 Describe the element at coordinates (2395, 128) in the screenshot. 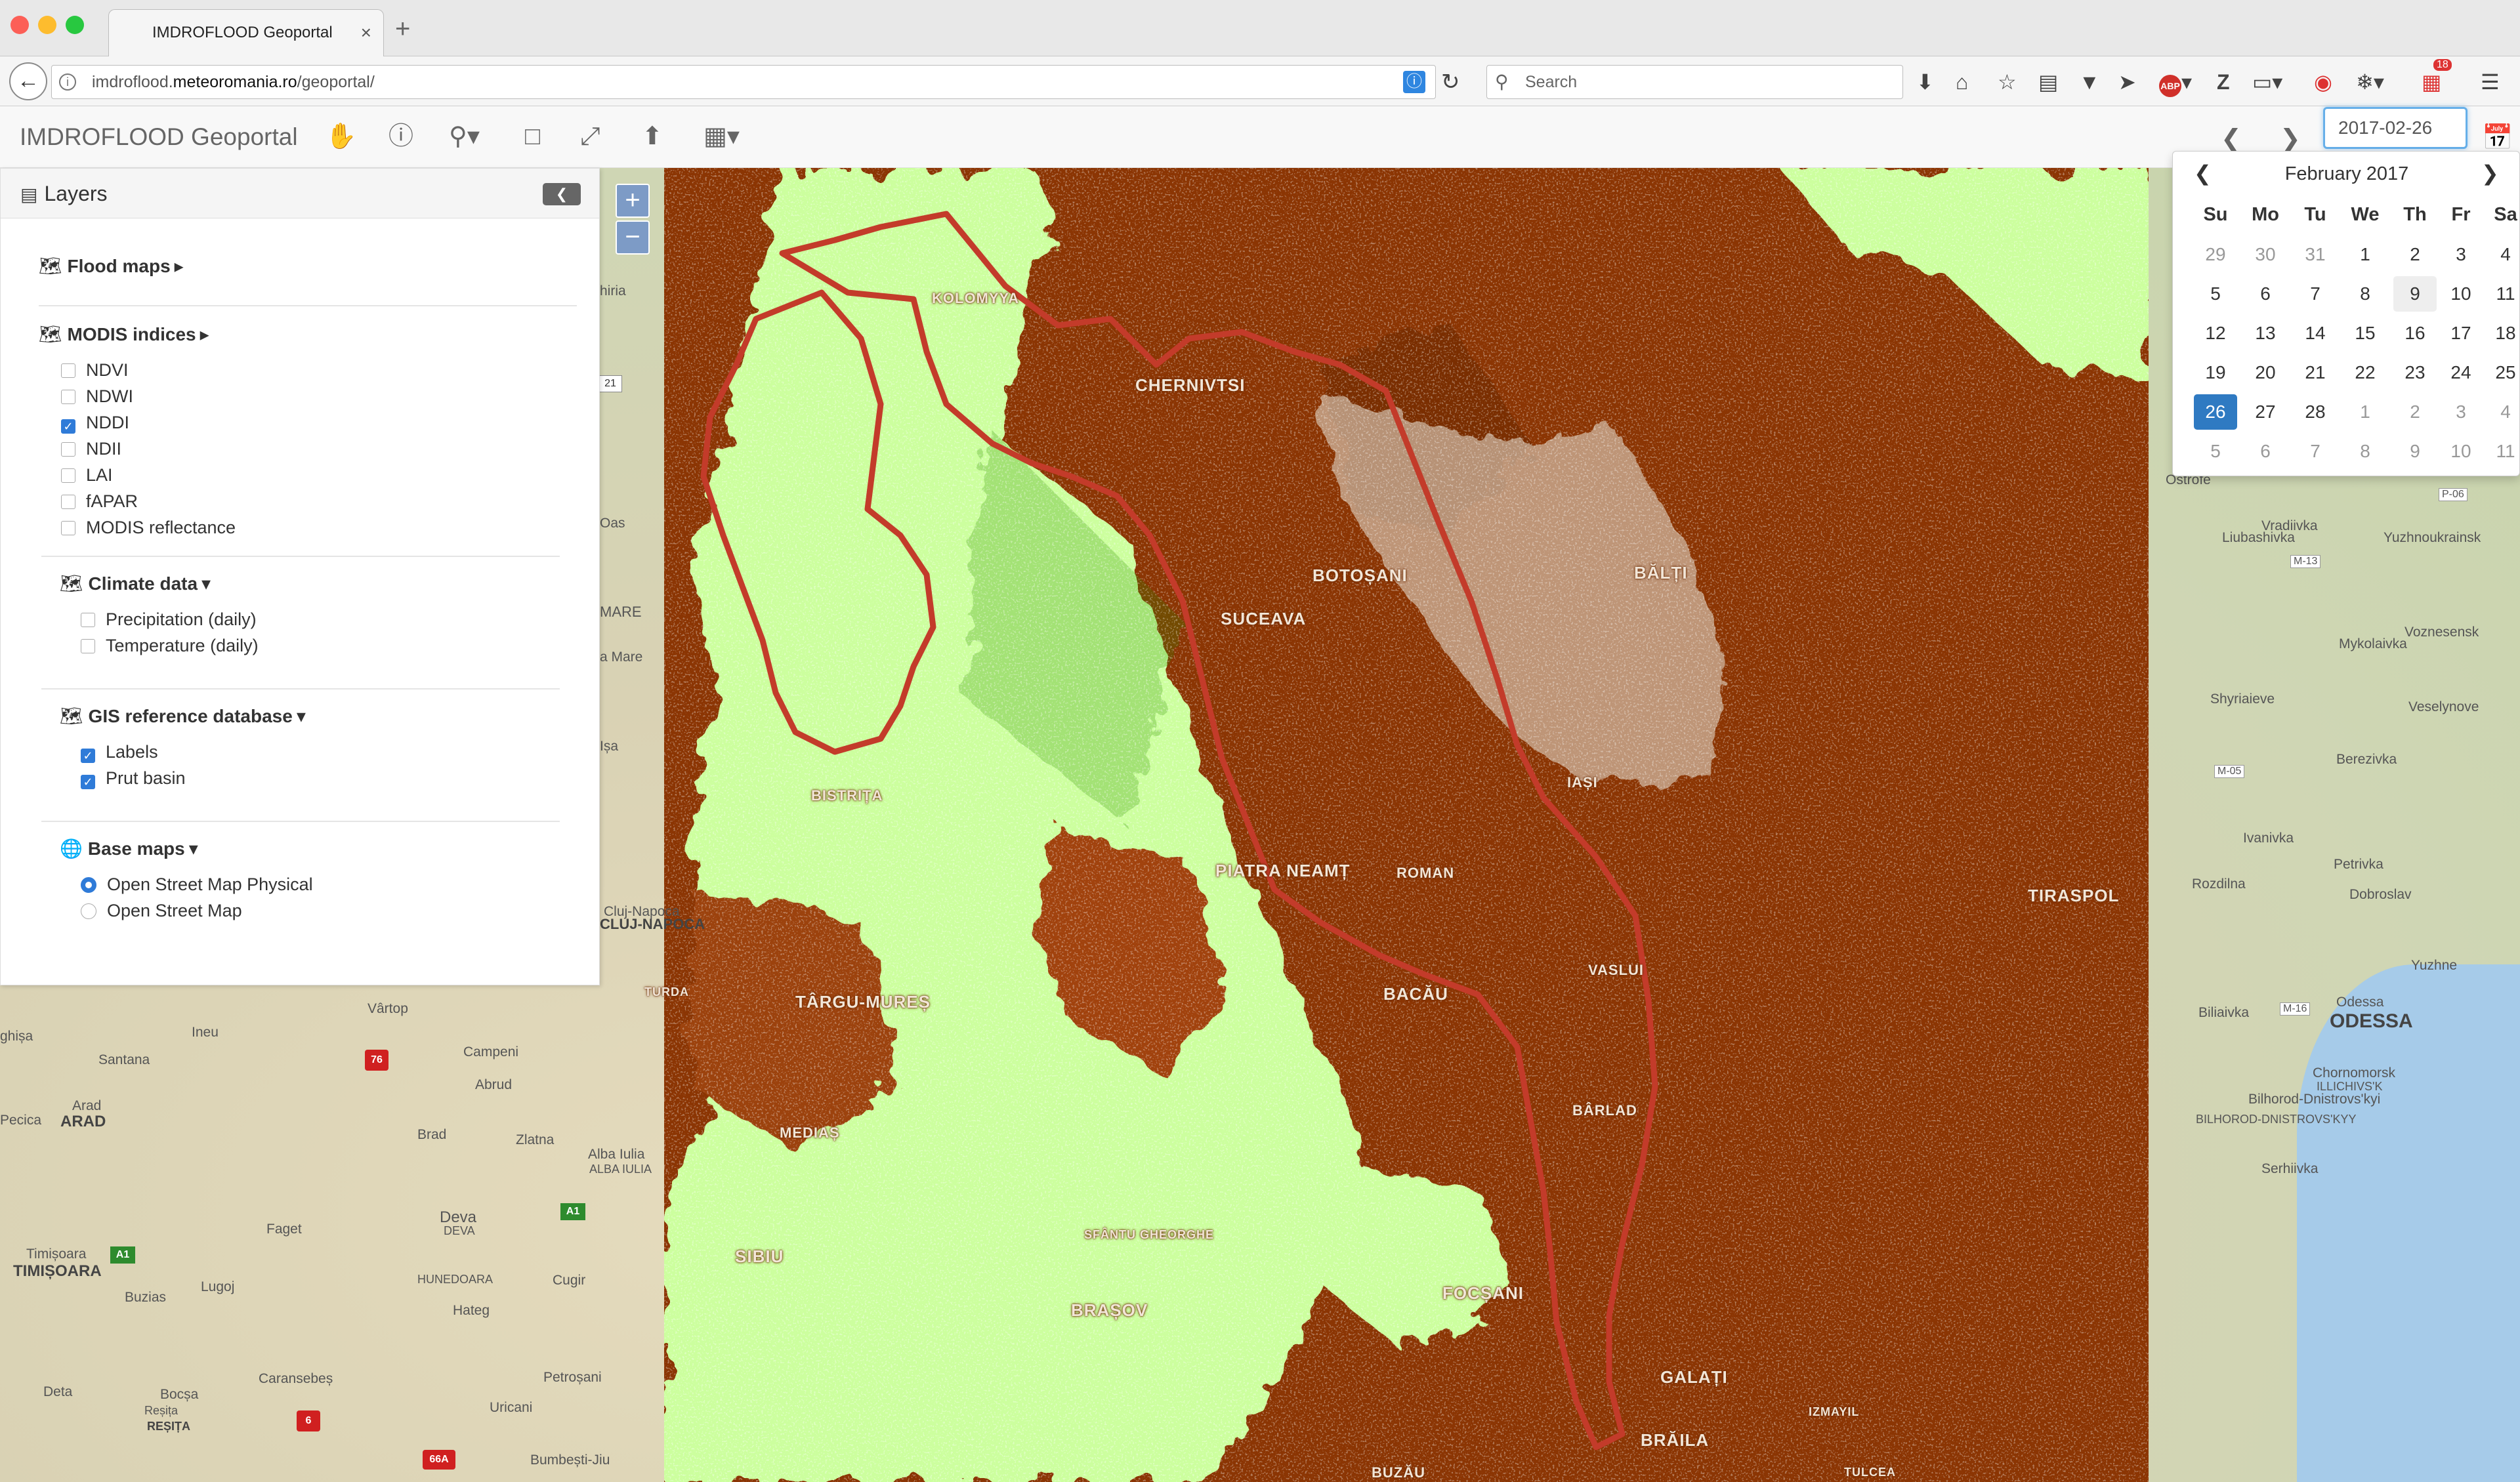

I see `date-input: 2017-02-26` at that location.